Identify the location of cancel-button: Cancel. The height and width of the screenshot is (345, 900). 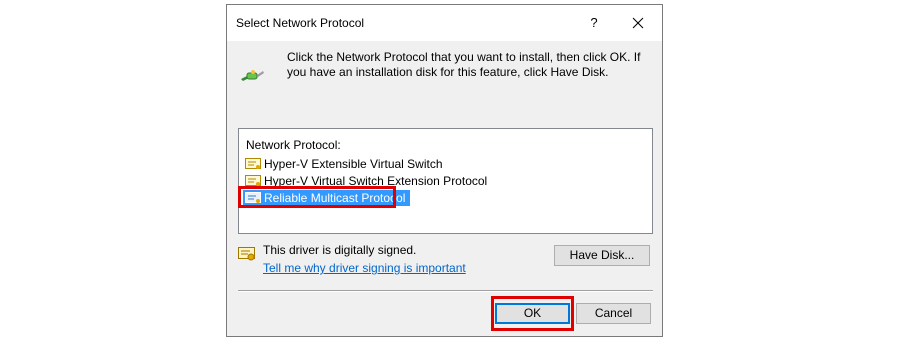
(613, 313).